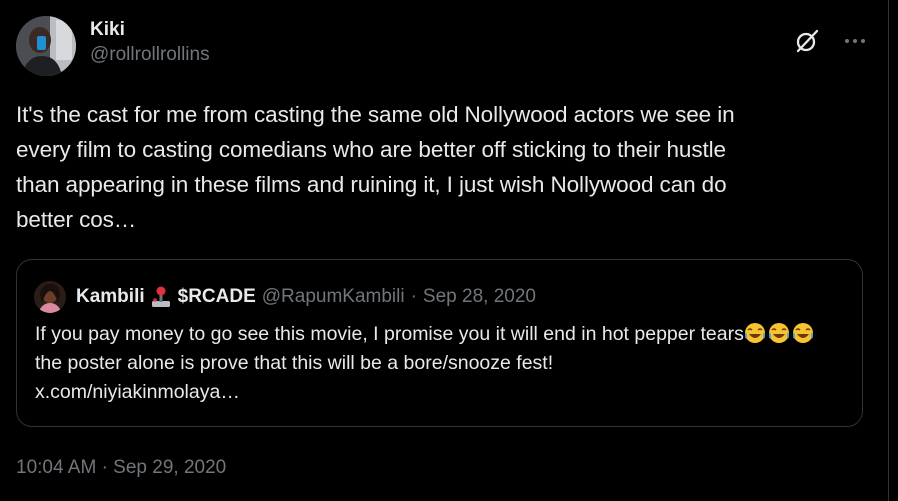 This screenshot has height=501, width=898. I want to click on tweet-header: Kiki @rollrollrollins, so click(446, 46).